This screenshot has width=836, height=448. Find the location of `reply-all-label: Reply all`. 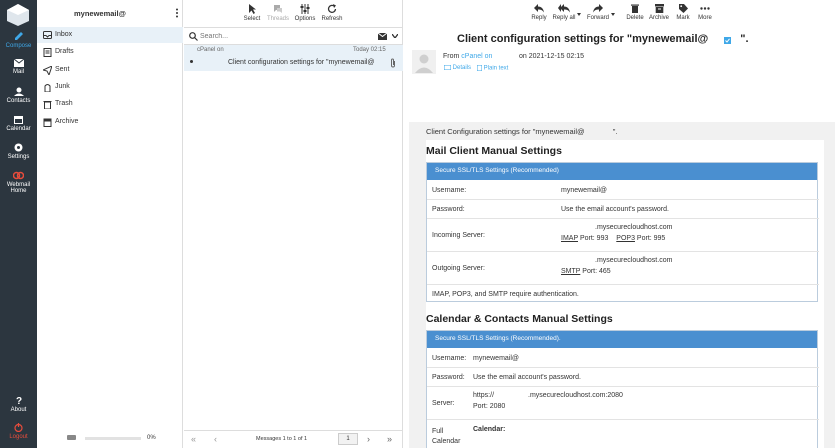

reply-all-label: Reply all is located at coordinates (564, 18).